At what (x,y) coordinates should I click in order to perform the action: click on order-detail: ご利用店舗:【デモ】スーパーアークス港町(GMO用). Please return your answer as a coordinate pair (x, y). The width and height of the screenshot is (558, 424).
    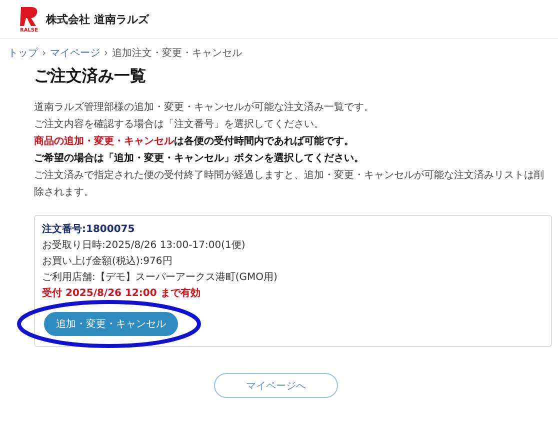
    Looking at the image, I should click on (160, 277).